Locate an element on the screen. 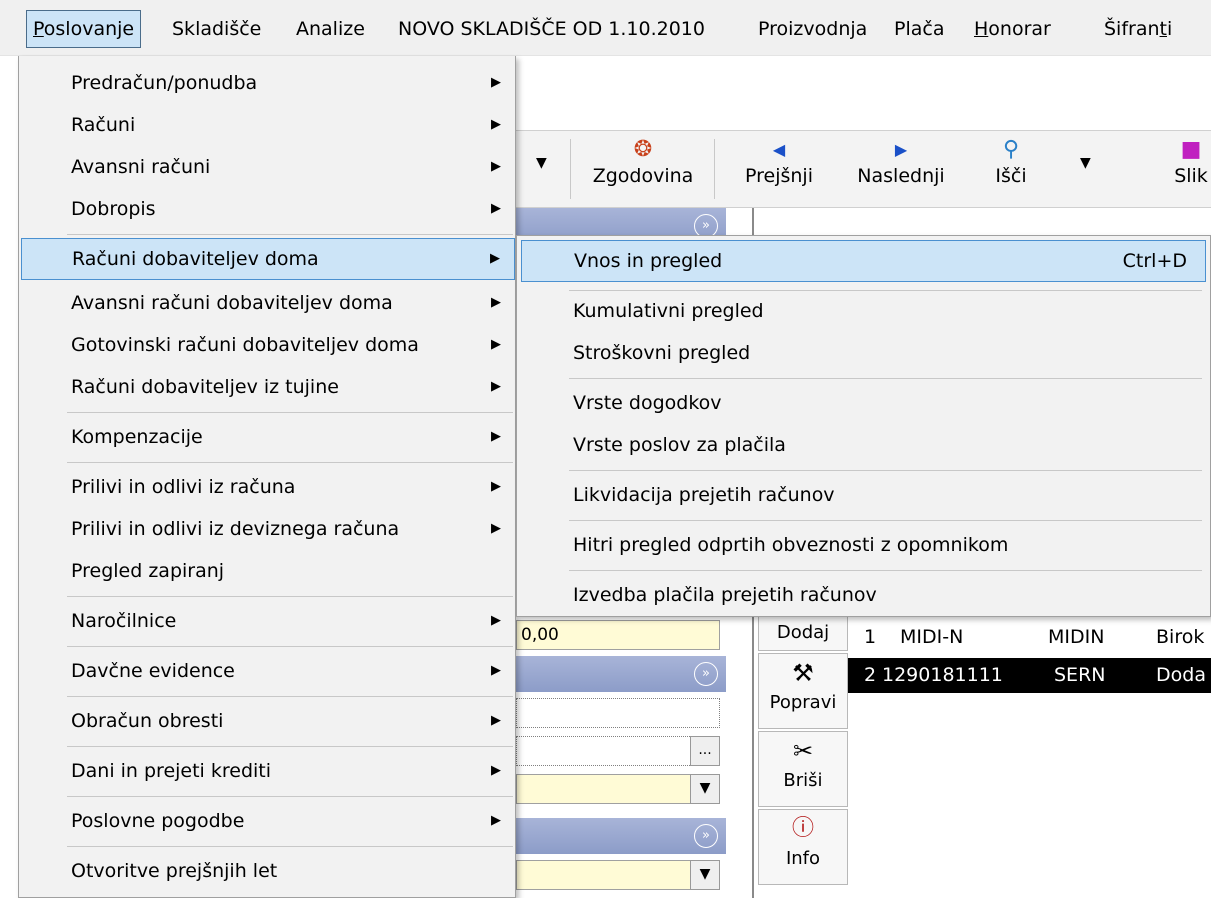 The height and width of the screenshot is (898, 1211). mnemonic: H is located at coordinates (981, 29).